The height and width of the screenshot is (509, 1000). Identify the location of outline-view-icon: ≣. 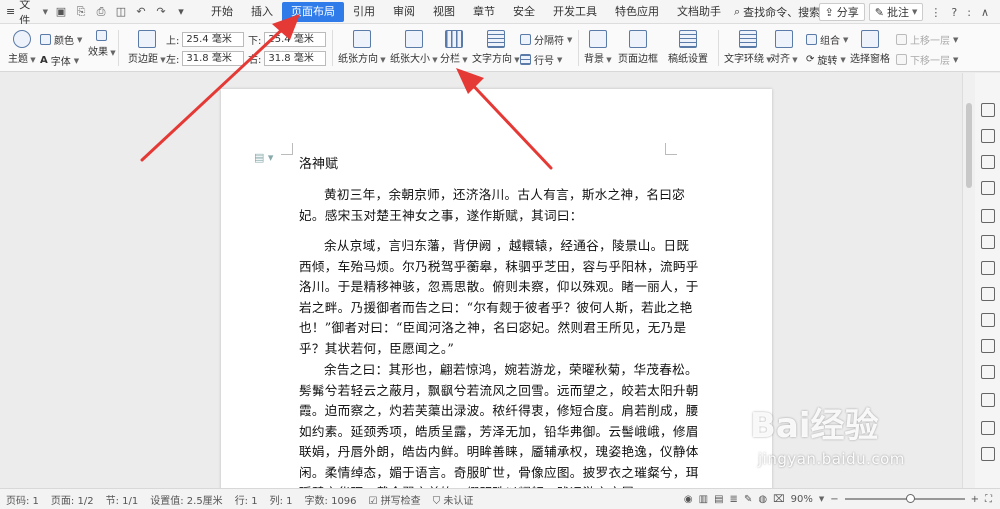
(734, 499).